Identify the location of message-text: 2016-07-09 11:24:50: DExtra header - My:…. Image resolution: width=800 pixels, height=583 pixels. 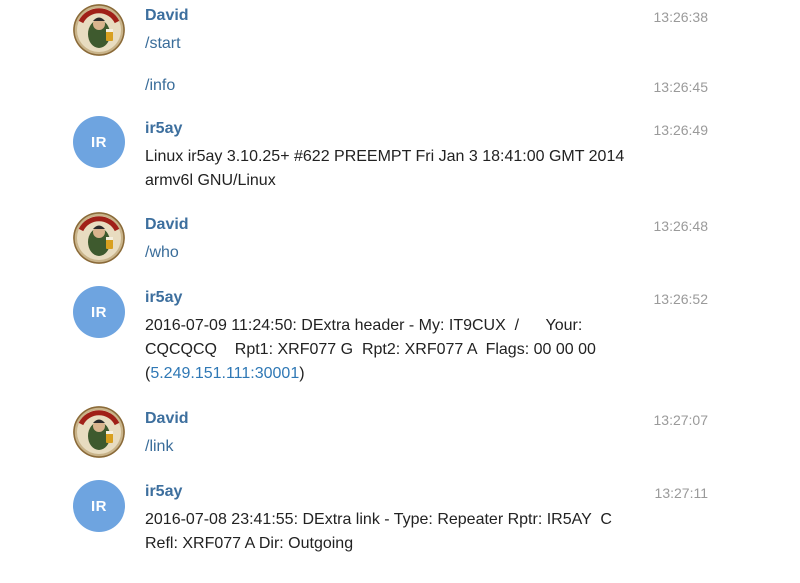
(390, 350).